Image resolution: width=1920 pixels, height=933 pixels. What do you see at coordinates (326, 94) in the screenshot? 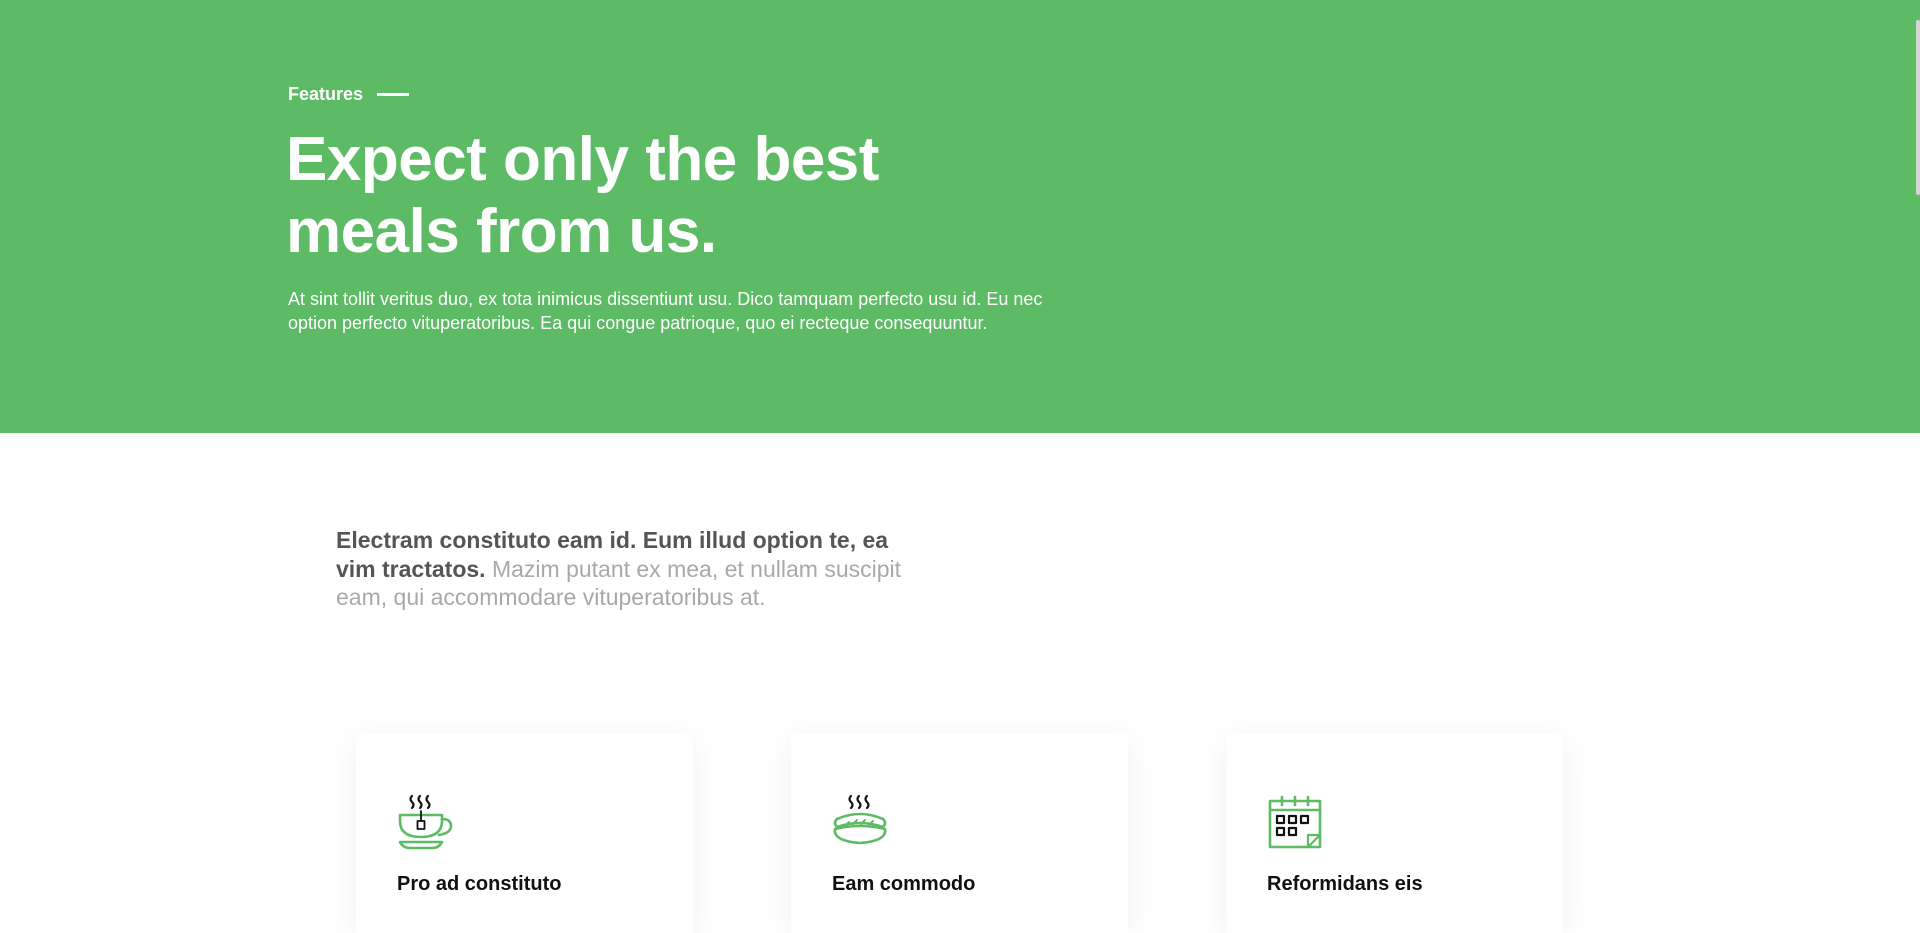
I see `eyebrow-label: Features` at bounding box center [326, 94].